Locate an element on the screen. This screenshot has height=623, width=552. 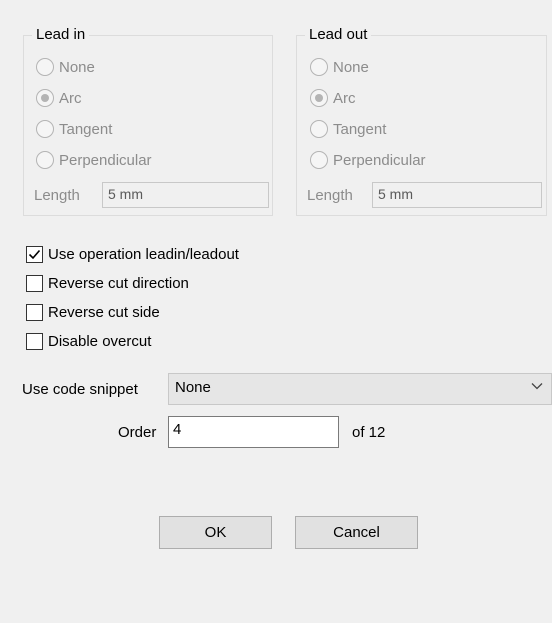
checkbox-label: Use operation leadin/leadout is located at coordinates (143, 254).